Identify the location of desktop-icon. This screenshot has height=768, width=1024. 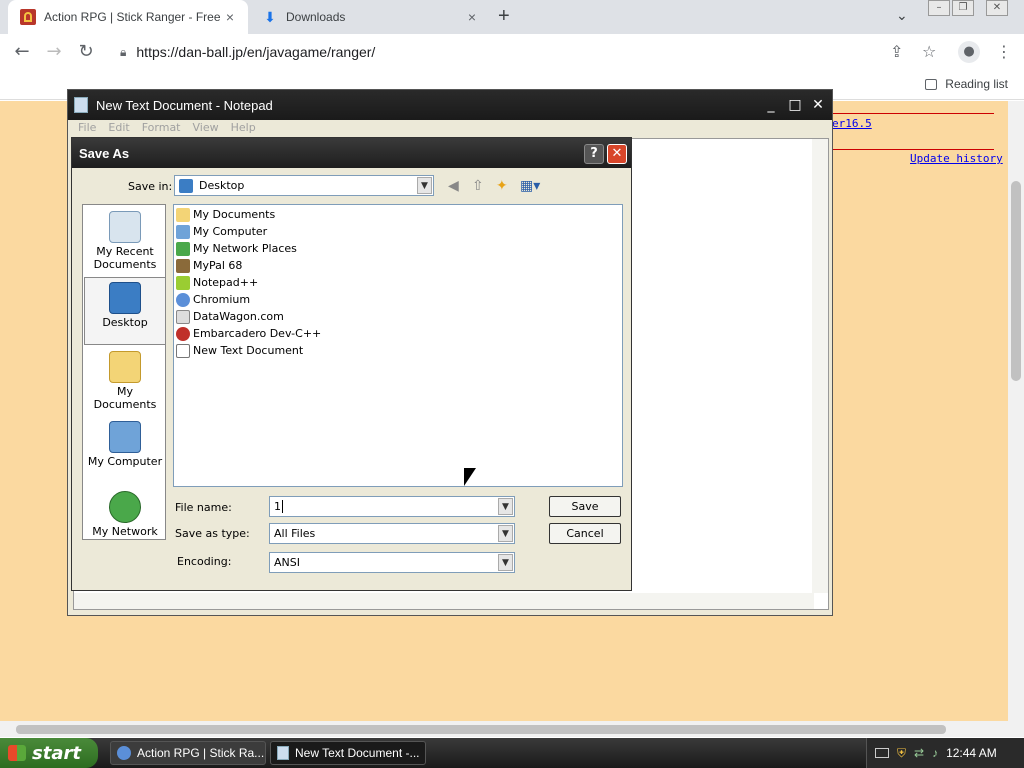
(186, 185).